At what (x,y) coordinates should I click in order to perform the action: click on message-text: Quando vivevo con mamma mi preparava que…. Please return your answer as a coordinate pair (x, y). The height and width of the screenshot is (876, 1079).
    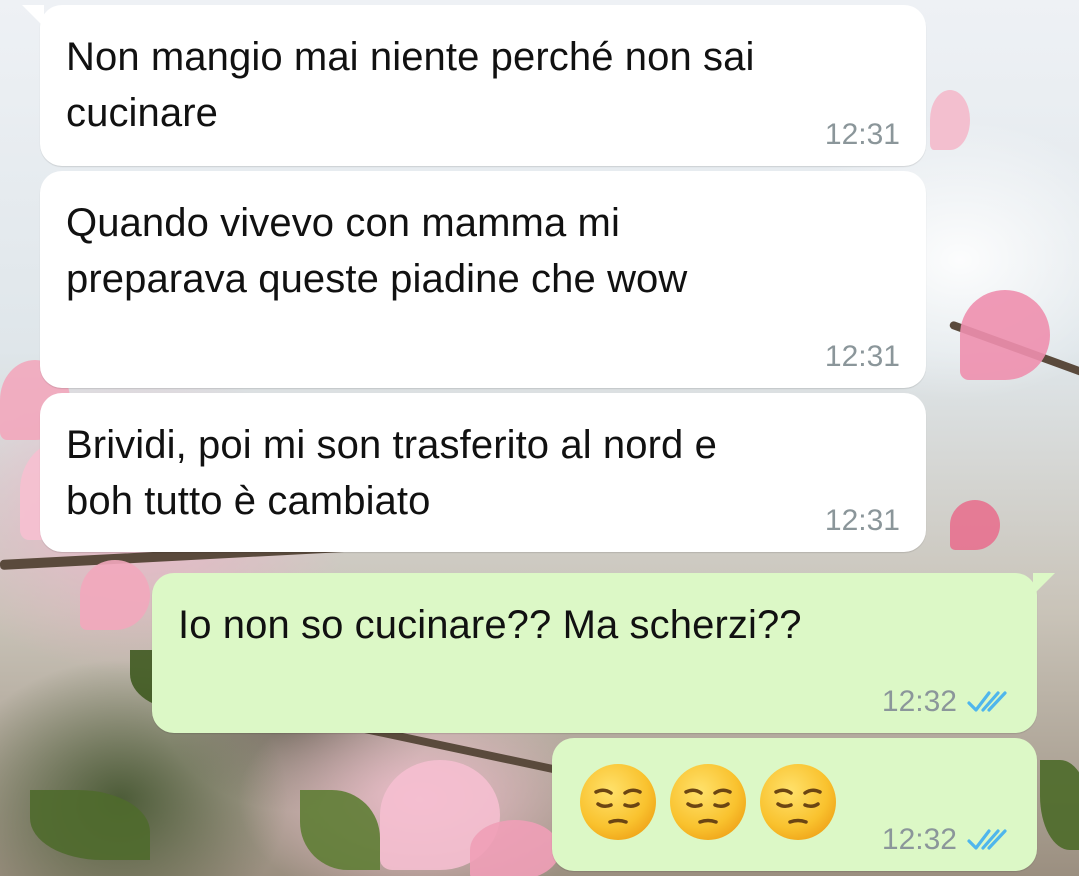
    Looking at the image, I should click on (376, 251).